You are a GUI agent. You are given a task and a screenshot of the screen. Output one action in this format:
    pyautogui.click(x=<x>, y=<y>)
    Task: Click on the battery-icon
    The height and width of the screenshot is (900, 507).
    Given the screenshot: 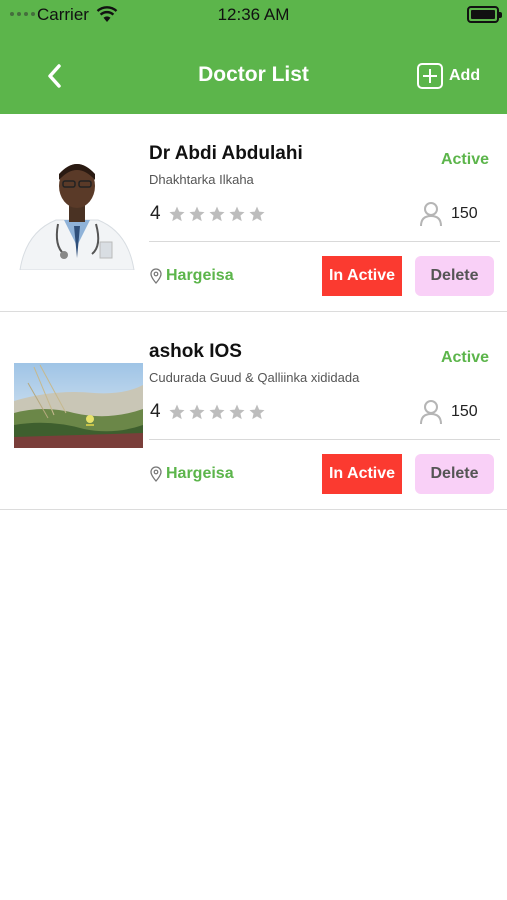 What is the action you would take?
    pyautogui.click(x=484, y=14)
    